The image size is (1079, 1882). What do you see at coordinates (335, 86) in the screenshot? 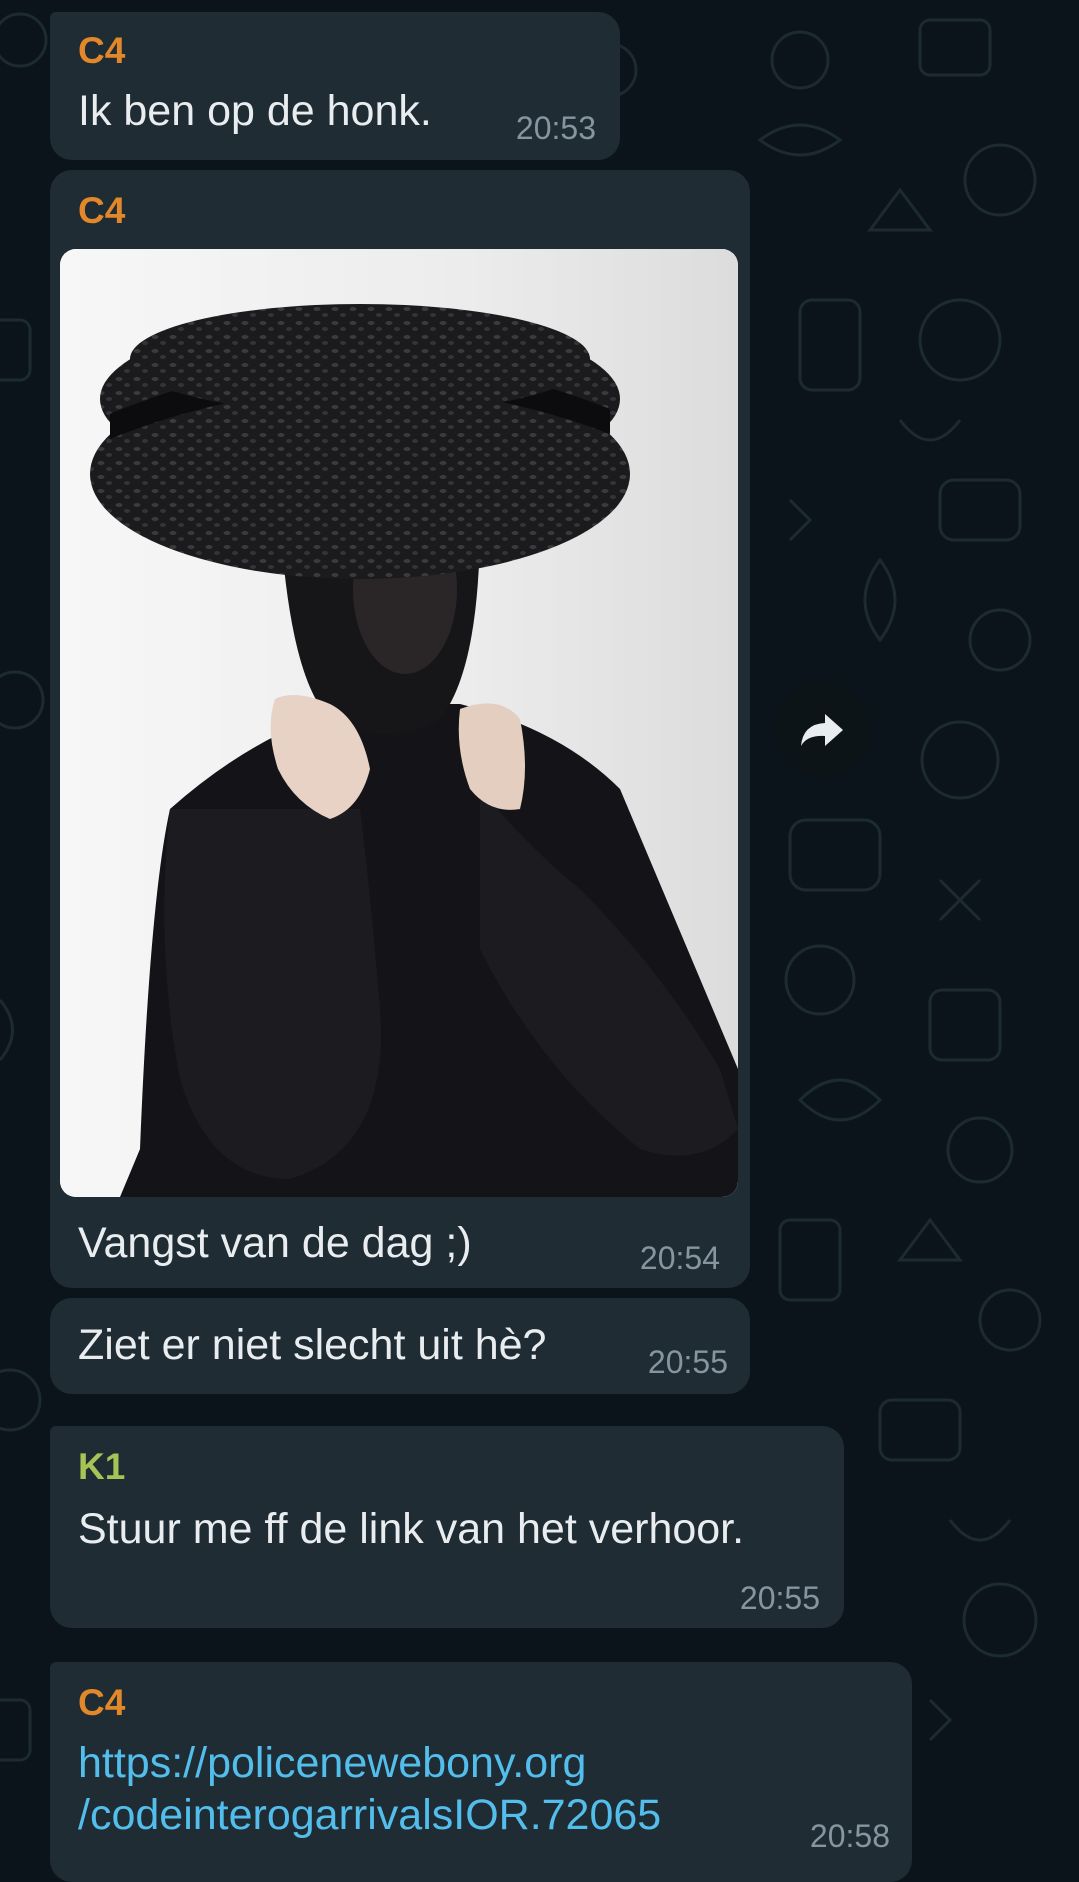
I see `message-bubble: C4 Ik ben op de honk. 20:53` at bounding box center [335, 86].